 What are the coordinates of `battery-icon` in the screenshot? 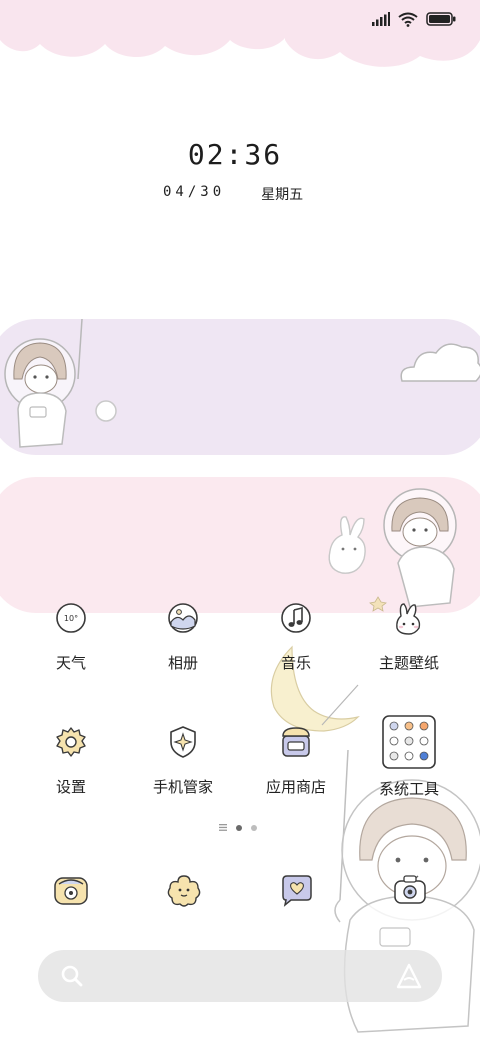 It's located at (441, 19).